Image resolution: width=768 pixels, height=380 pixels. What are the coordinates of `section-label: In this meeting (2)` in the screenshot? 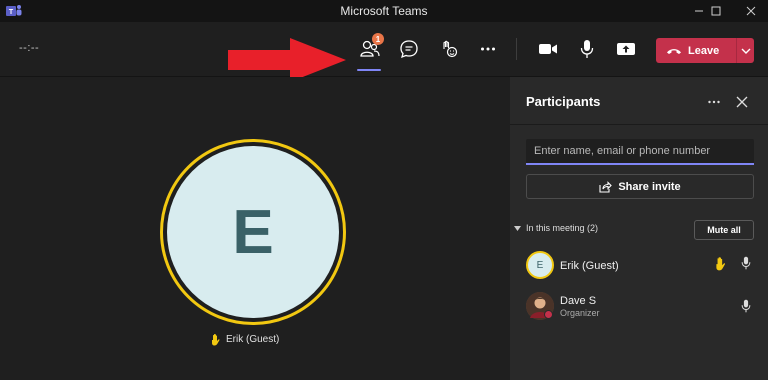 It's located at (562, 228).